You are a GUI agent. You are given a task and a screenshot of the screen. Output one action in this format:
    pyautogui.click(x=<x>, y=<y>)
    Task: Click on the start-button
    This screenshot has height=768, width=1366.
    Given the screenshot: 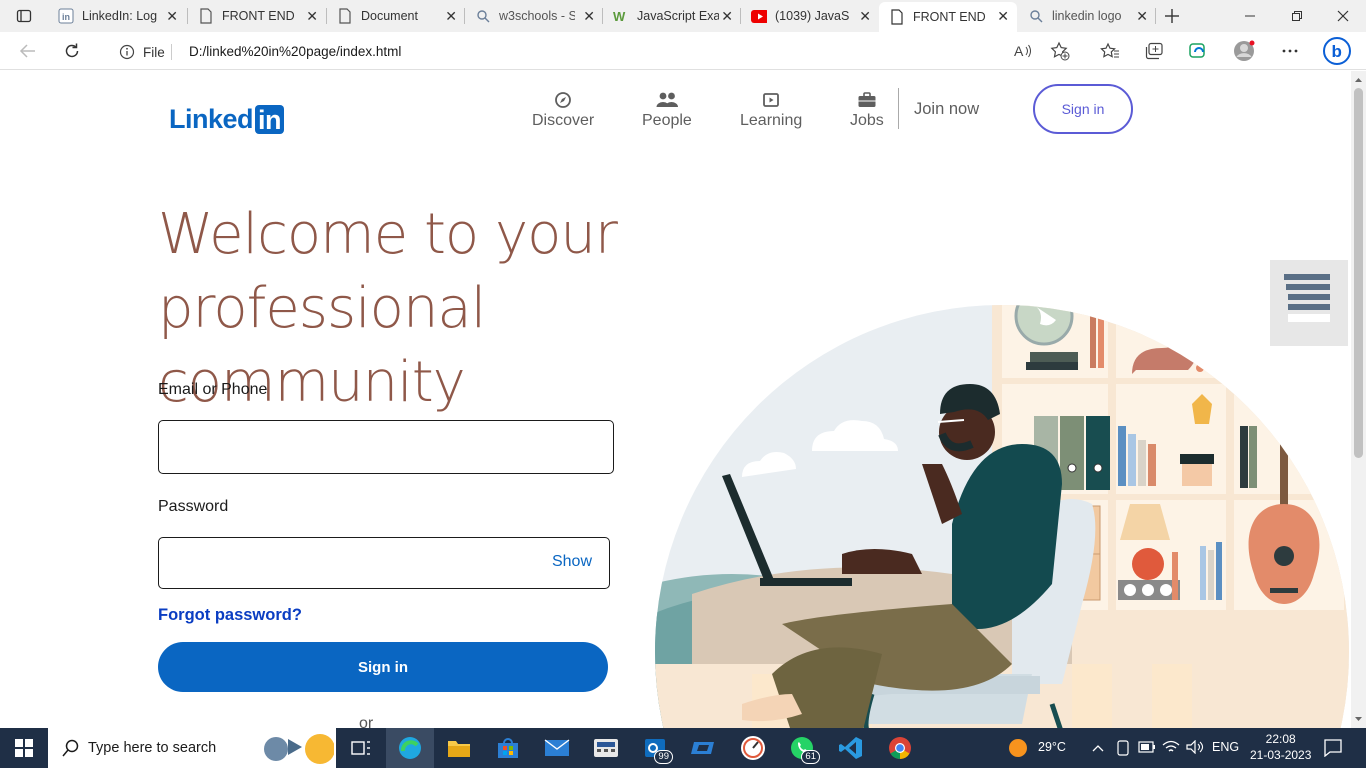 What is the action you would take?
    pyautogui.click(x=24, y=748)
    